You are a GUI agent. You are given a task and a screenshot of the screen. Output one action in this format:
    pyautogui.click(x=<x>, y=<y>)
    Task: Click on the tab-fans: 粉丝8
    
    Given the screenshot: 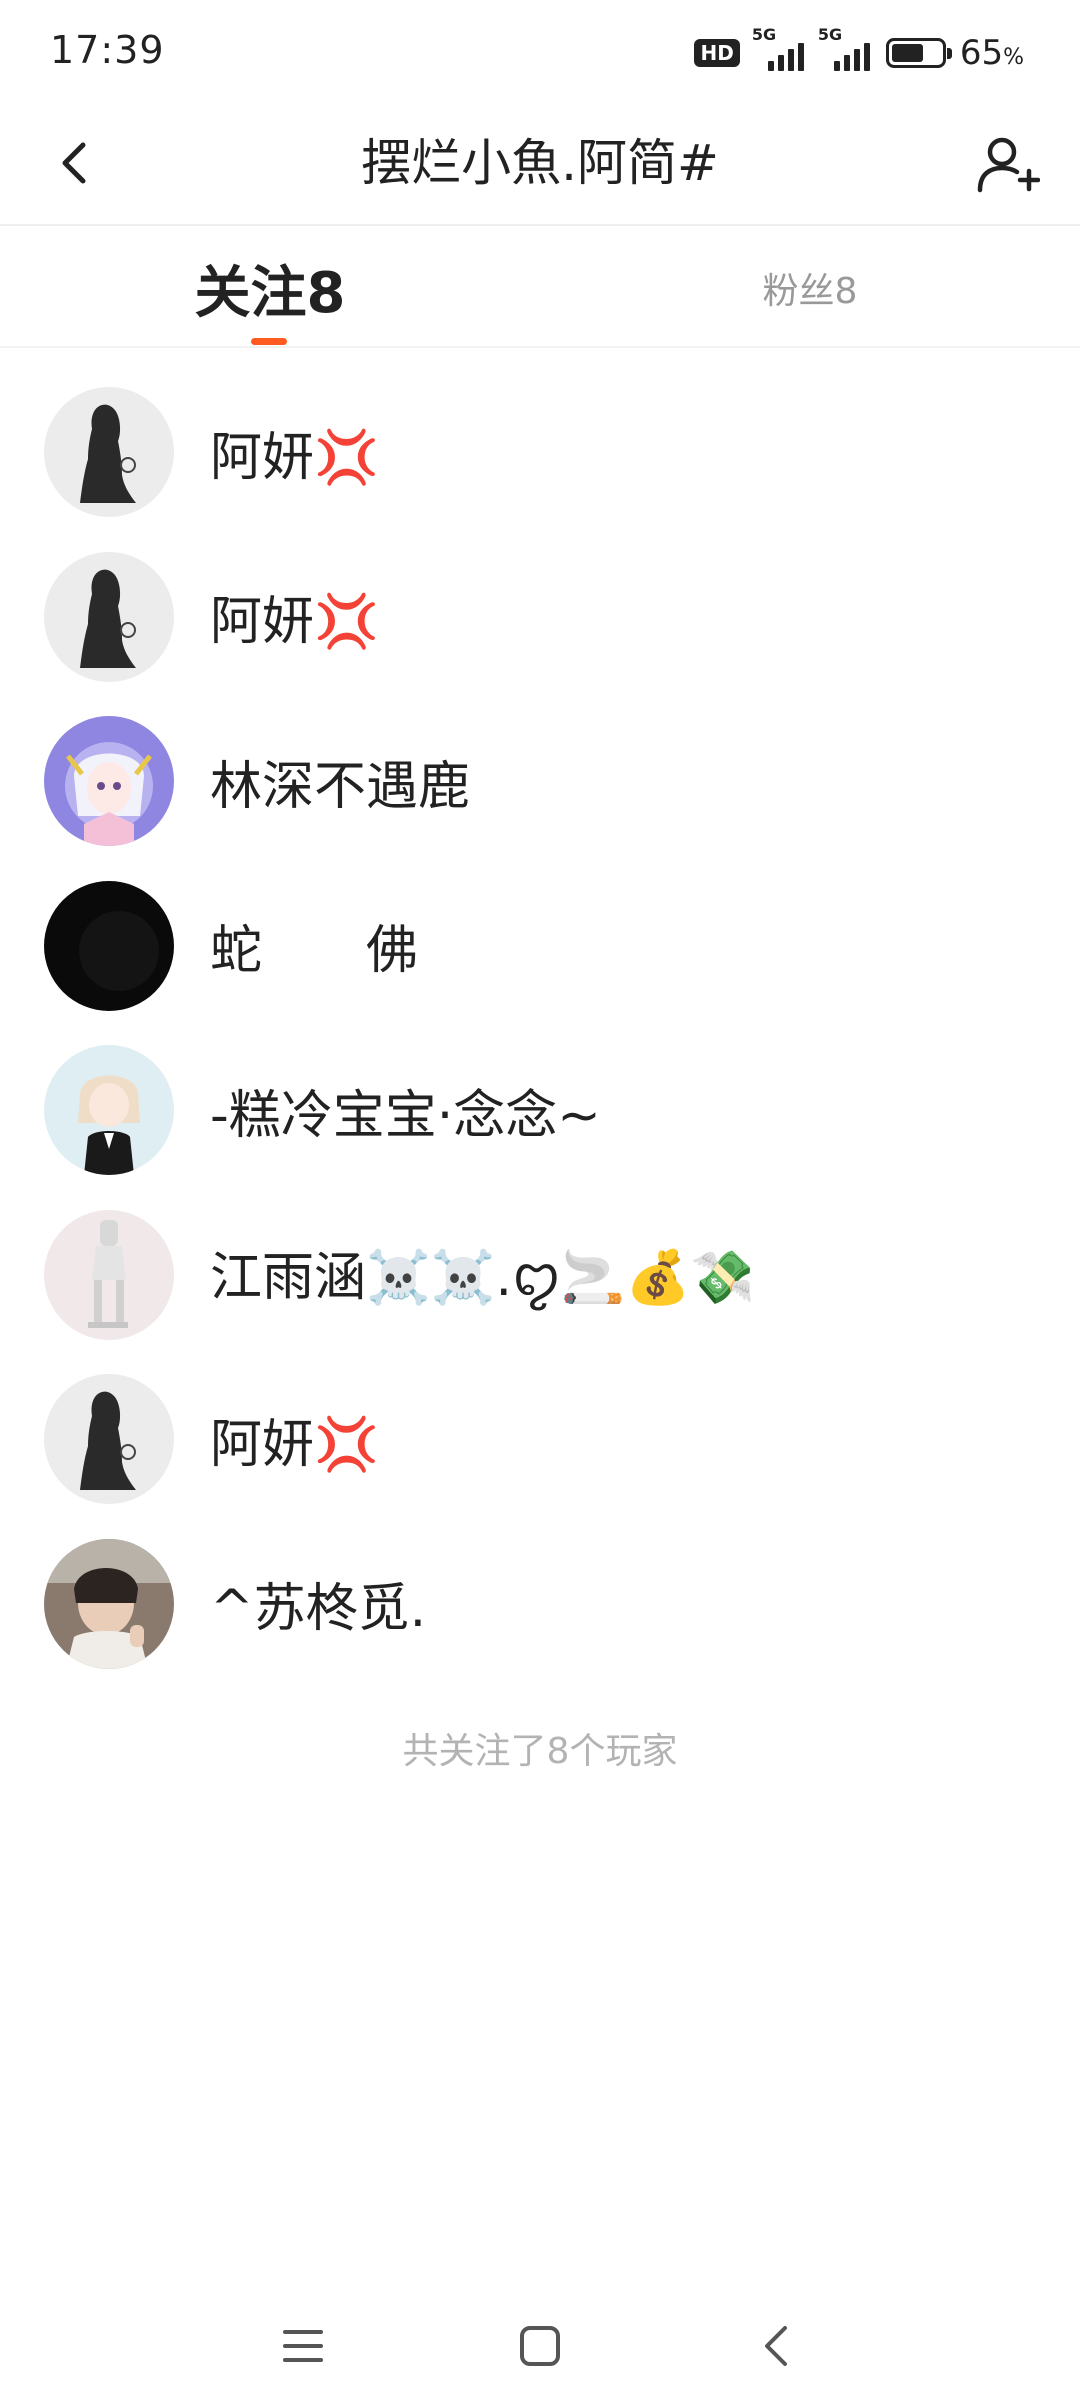 What is the action you would take?
    pyautogui.click(x=810, y=288)
    